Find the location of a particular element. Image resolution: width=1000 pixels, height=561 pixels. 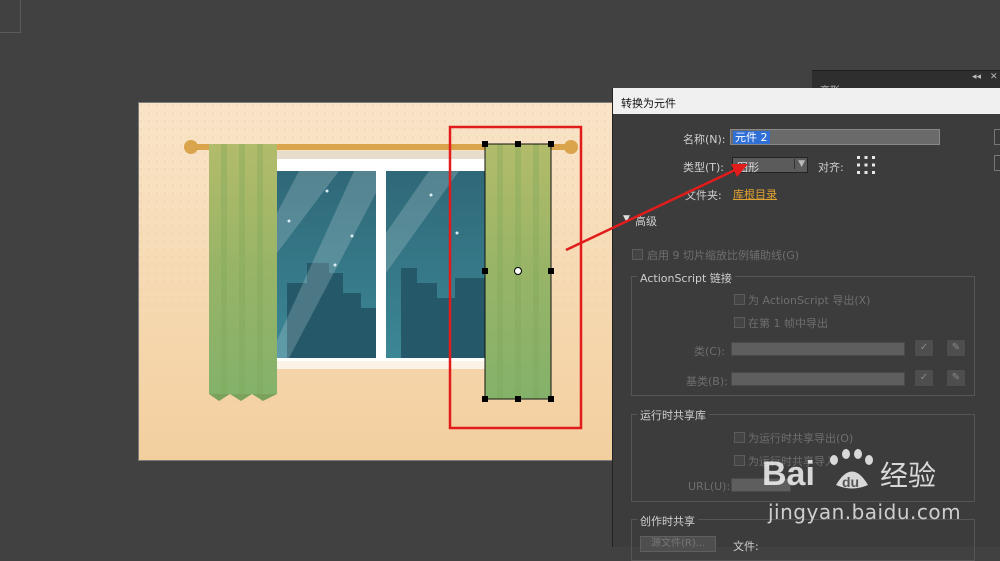

base-class-label: 基类(B): is located at coordinates (707, 381).